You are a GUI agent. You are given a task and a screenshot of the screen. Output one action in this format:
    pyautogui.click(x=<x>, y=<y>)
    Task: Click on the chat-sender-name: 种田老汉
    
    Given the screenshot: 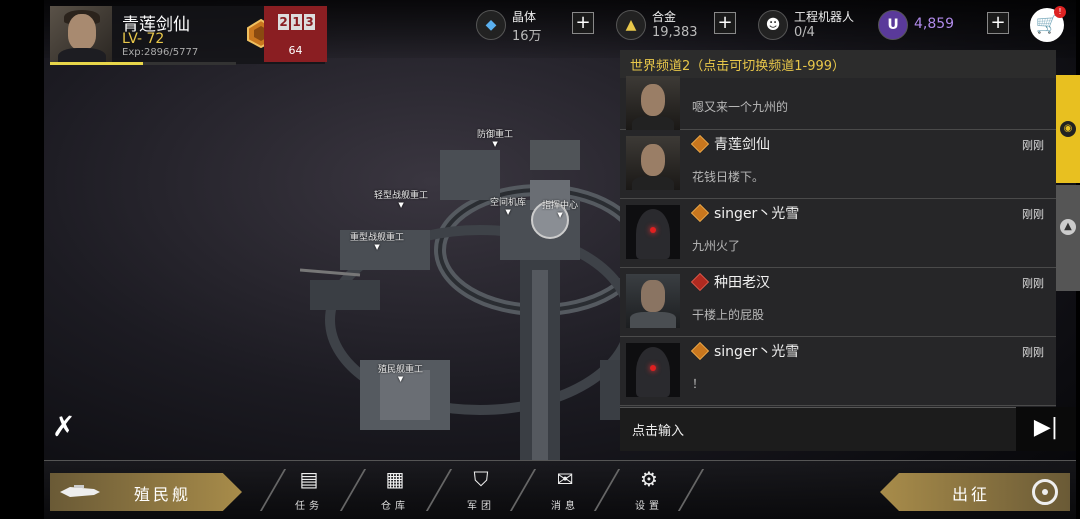 What is the action you would take?
    pyautogui.click(x=742, y=282)
    